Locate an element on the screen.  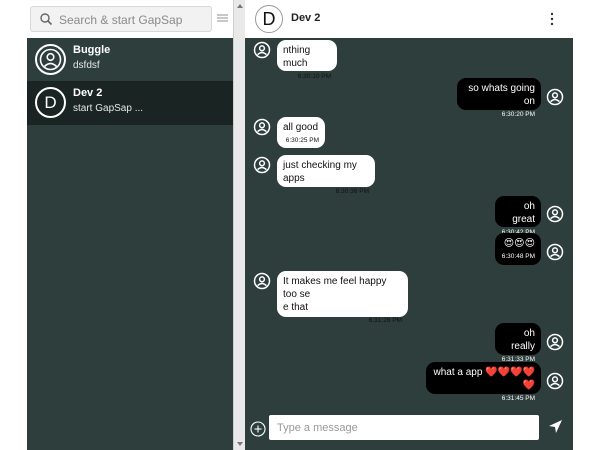
outgoing-message-bubble: so whats going on 6:30:20 PM is located at coordinates (499, 98).